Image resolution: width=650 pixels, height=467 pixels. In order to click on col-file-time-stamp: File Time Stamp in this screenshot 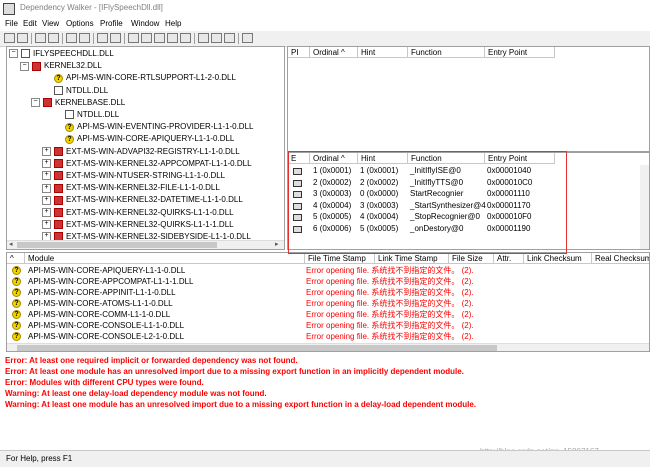, I will do `click(340, 258)`.